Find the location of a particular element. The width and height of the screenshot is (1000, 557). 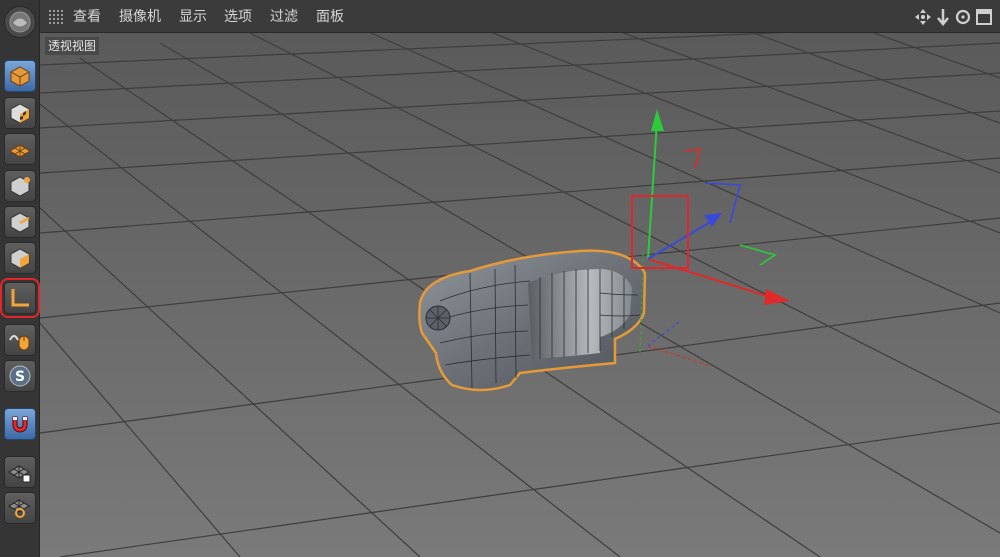

view-navigation is located at coordinates (954, 17).